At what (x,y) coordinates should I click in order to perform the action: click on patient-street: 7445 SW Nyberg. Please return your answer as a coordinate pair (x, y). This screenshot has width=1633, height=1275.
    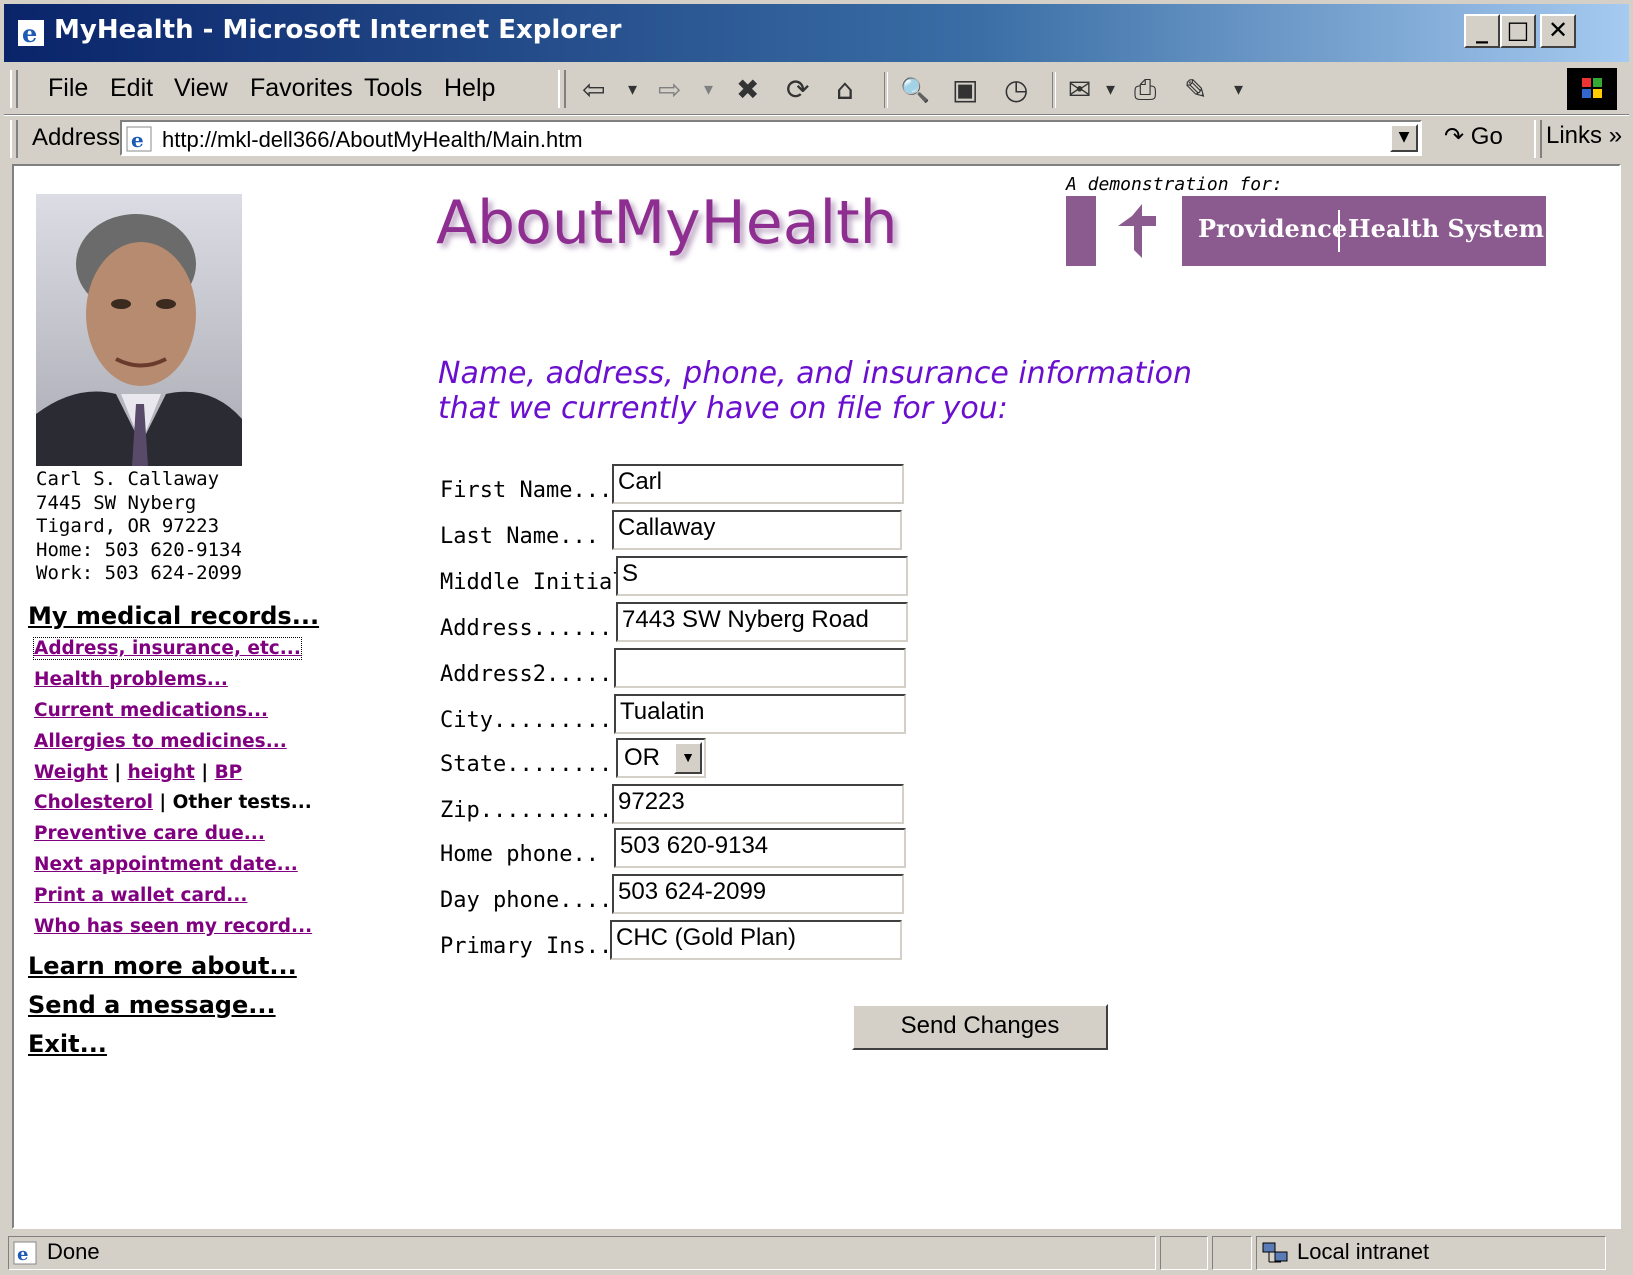
    Looking at the image, I should click on (116, 502).